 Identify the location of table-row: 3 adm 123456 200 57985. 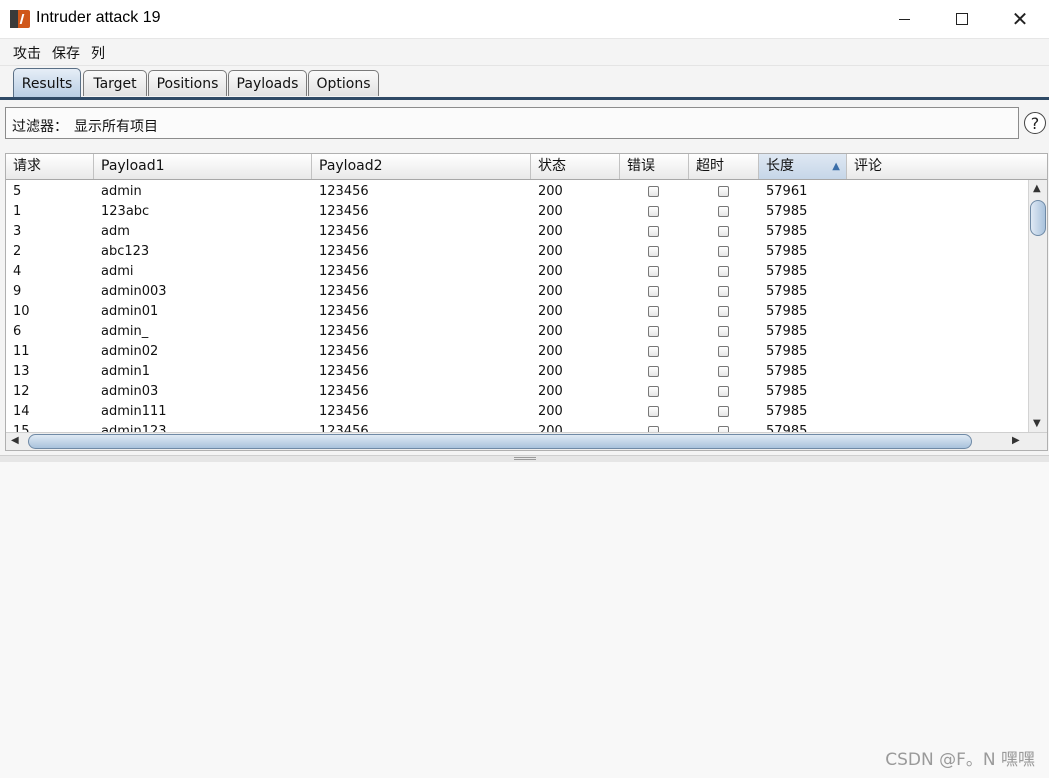
(516, 232).